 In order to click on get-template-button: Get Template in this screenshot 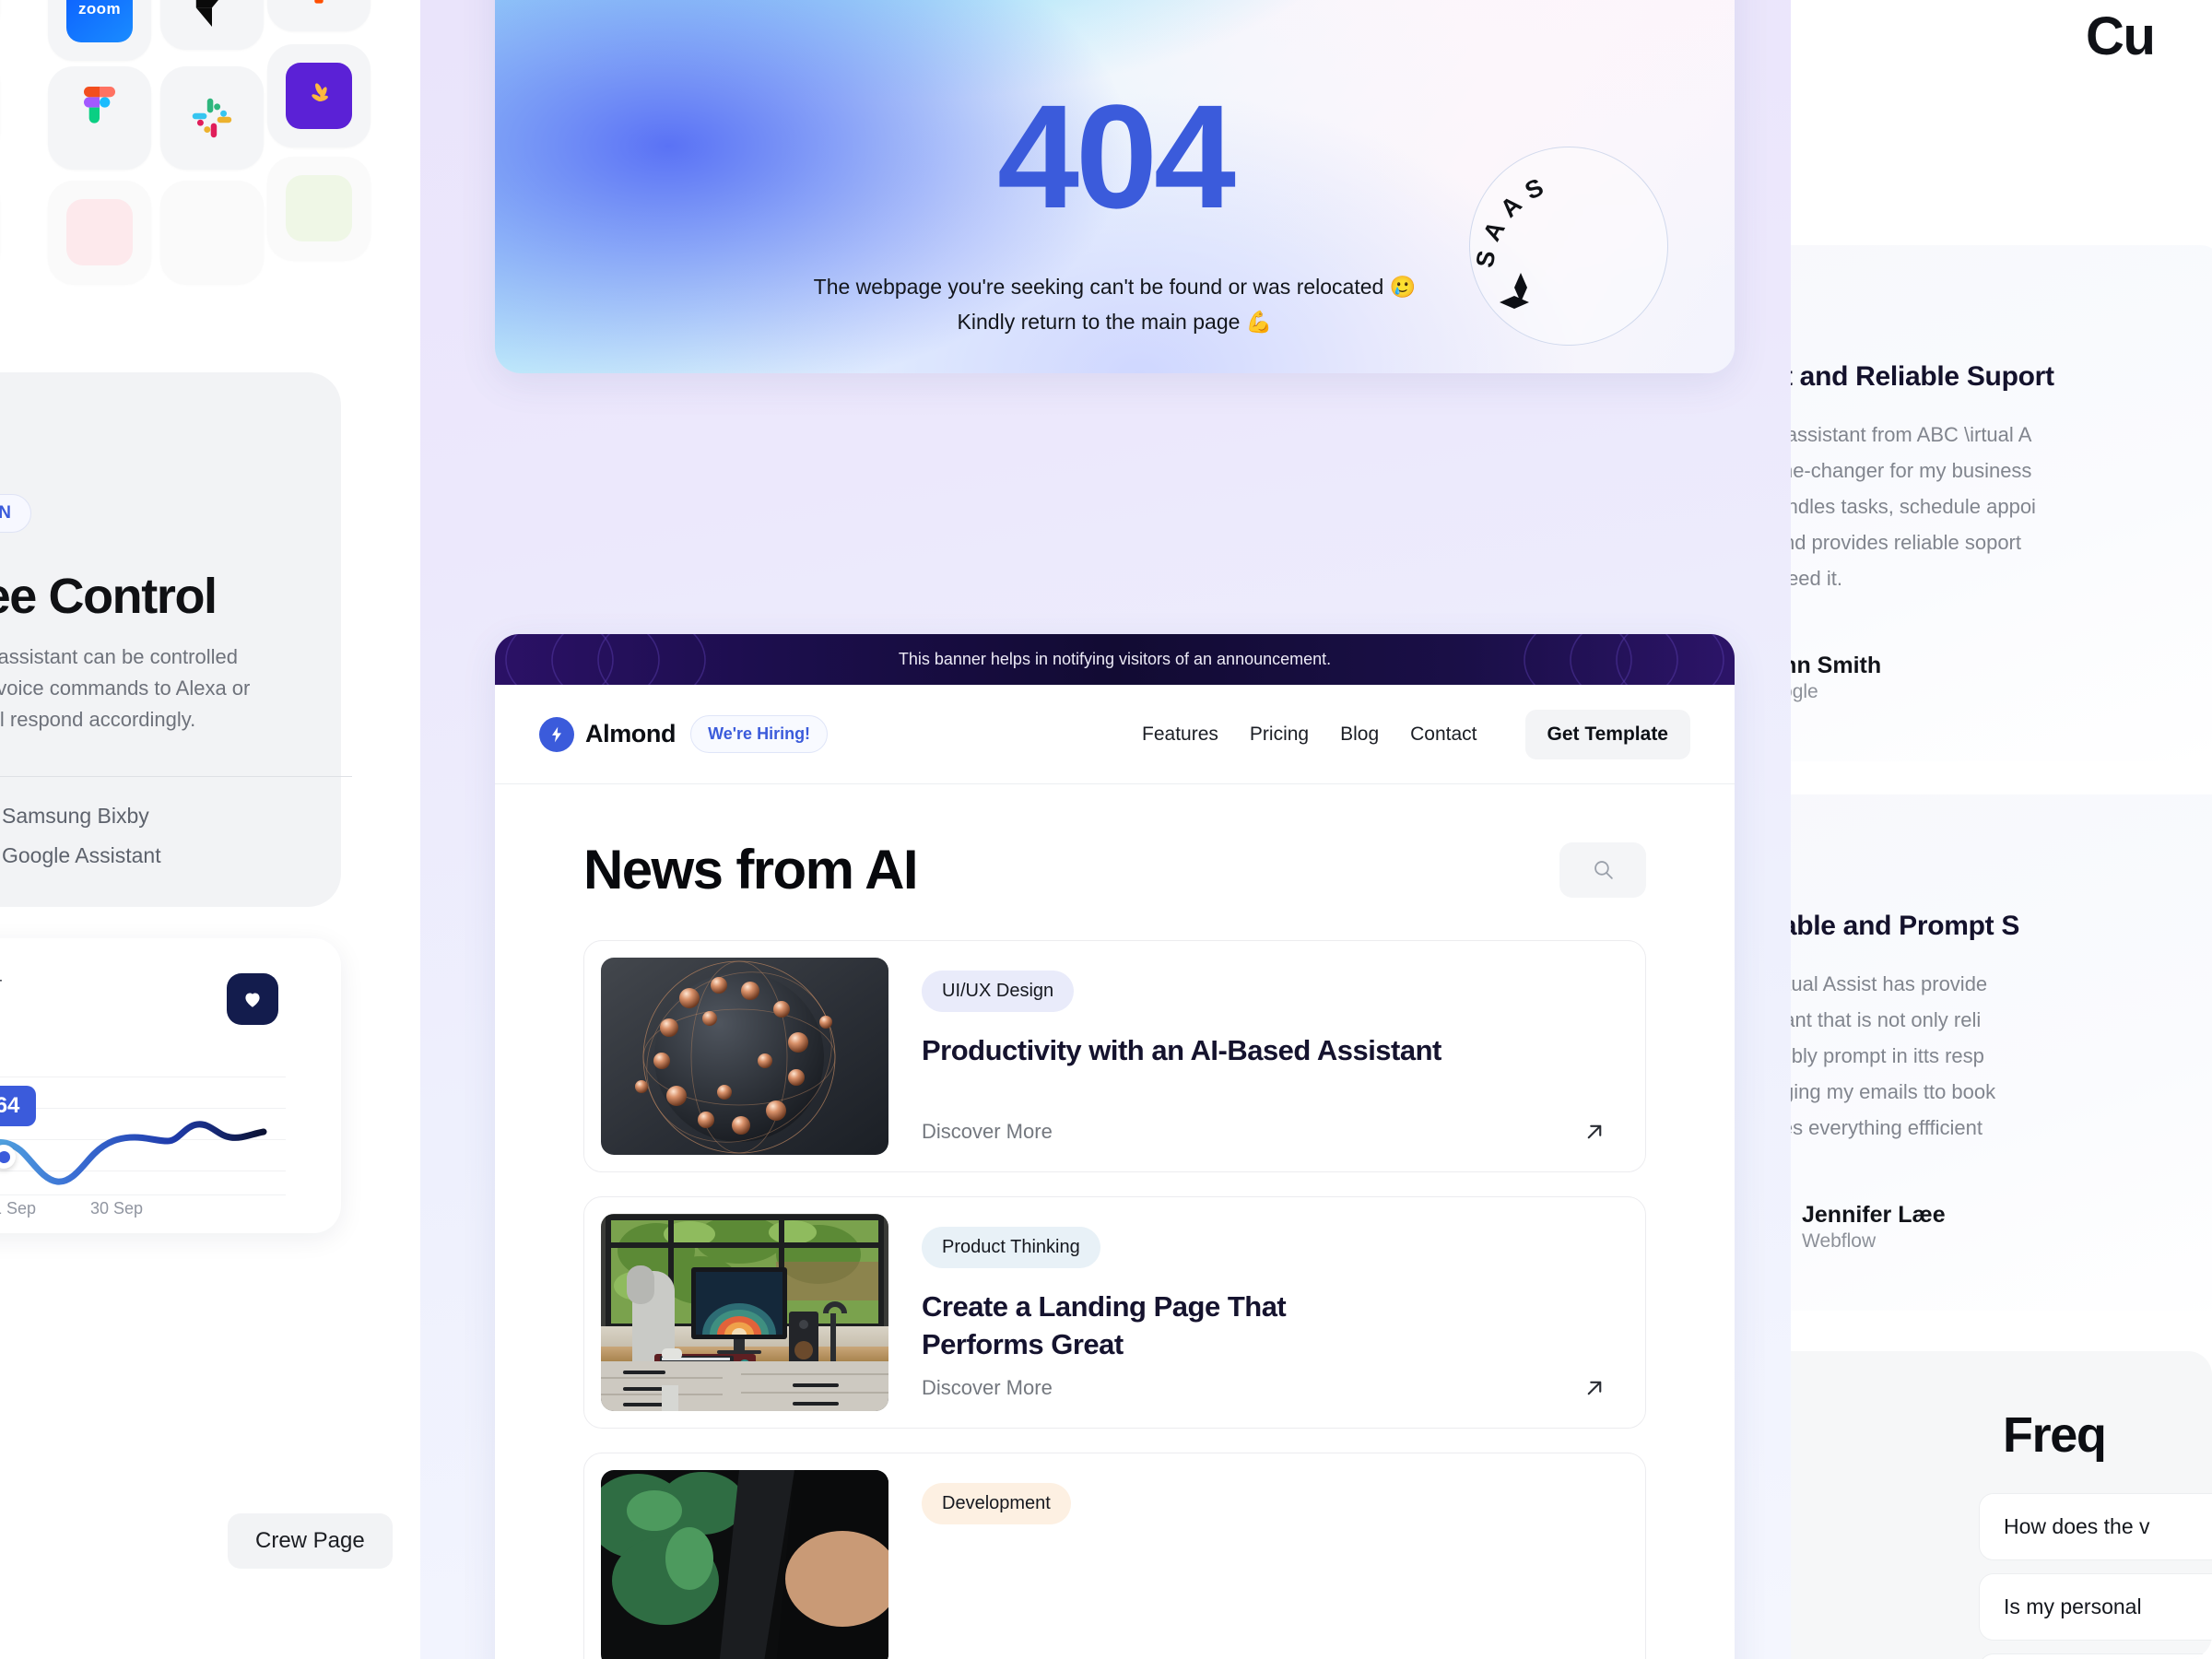, I will do `click(1607, 734)`.